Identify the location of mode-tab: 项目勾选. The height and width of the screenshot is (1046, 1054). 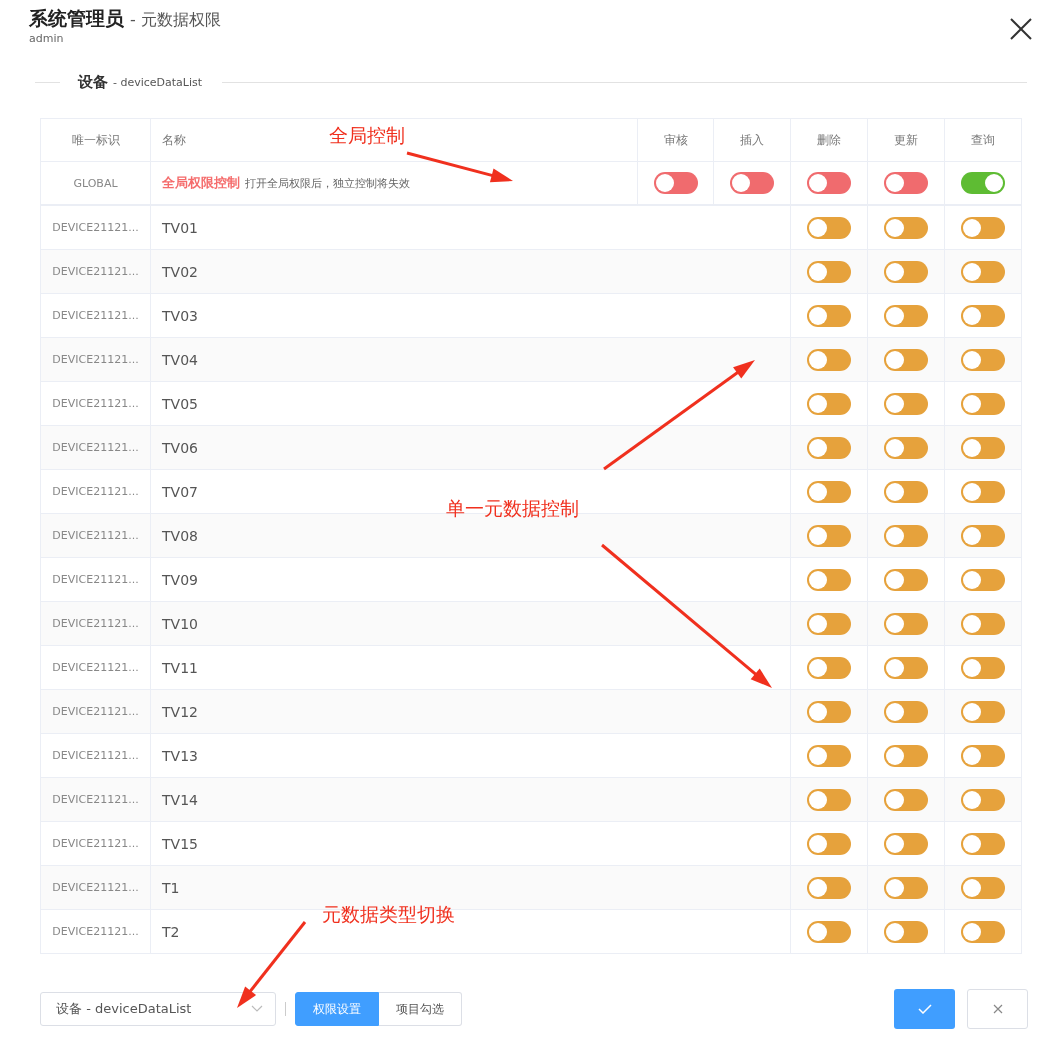
(420, 1009).